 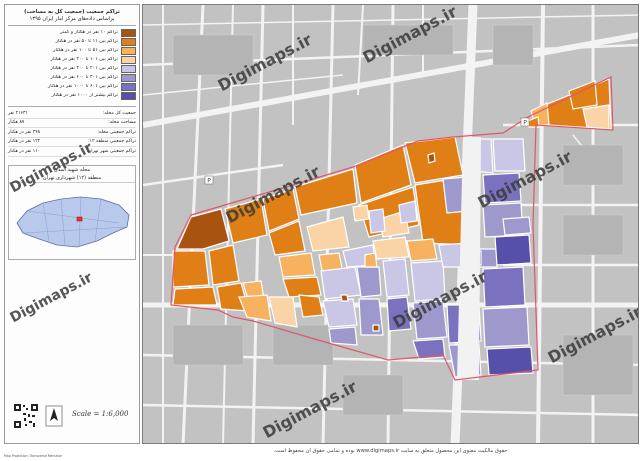 What do you see at coordinates (116, 132) in the screenshot?
I see `stat-label: تراکم جمعیتی محله:` at bounding box center [116, 132].